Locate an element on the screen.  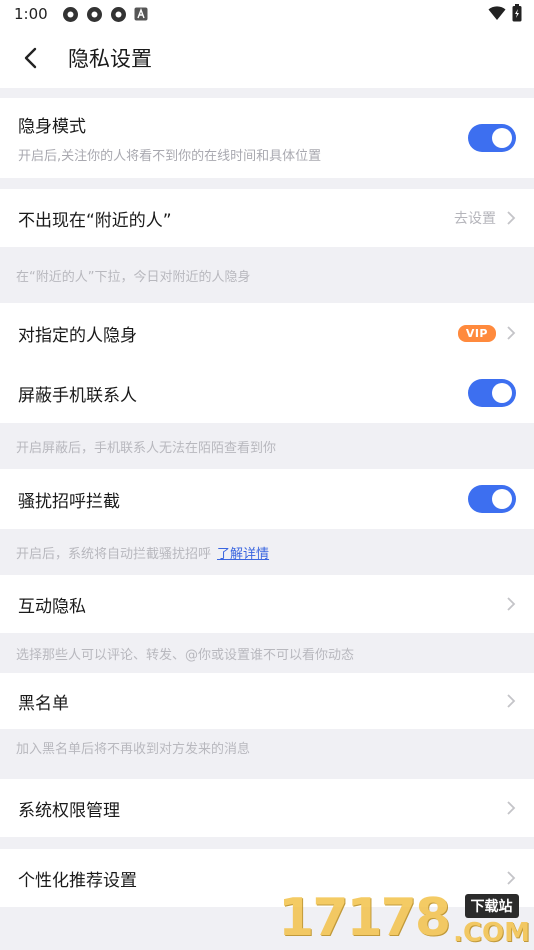
status-time: 1:00 is located at coordinates (31, 14).